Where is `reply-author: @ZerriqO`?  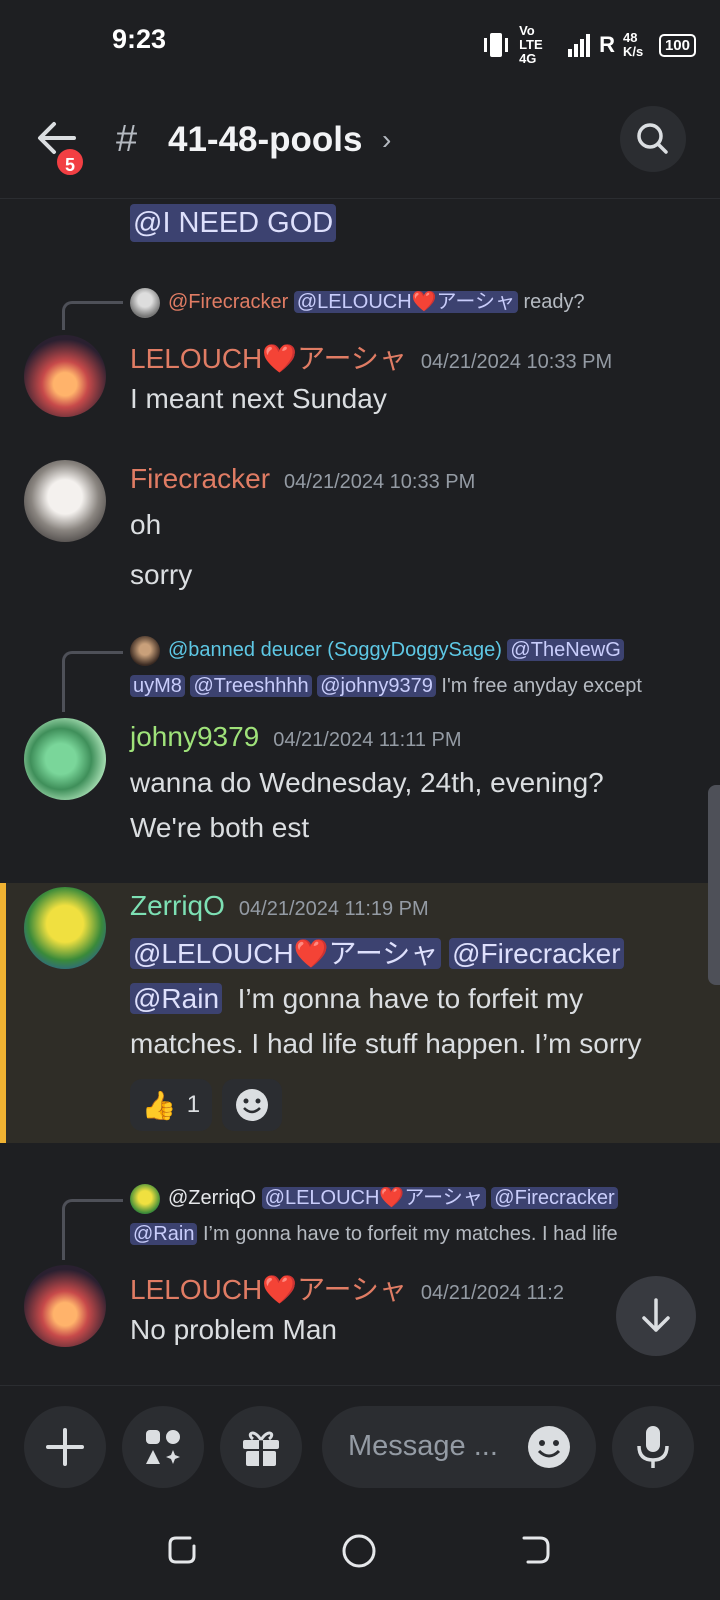 reply-author: @ZerriqO is located at coordinates (212, 1198).